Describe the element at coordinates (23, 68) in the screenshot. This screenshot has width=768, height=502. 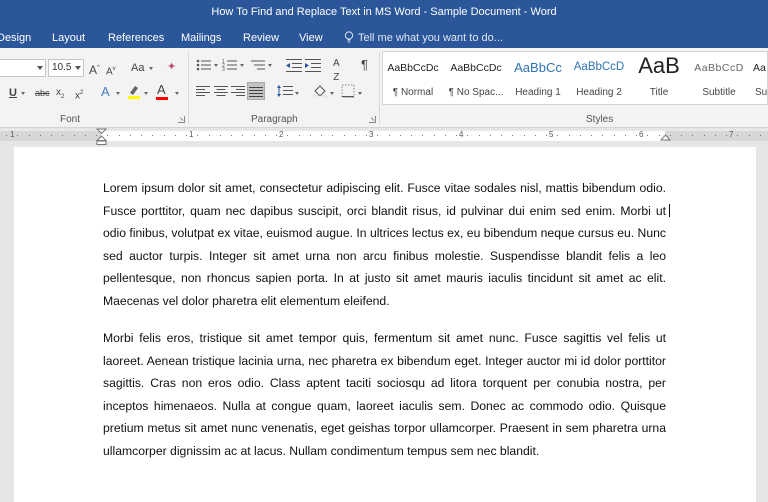
I see `font-name-combo` at that location.